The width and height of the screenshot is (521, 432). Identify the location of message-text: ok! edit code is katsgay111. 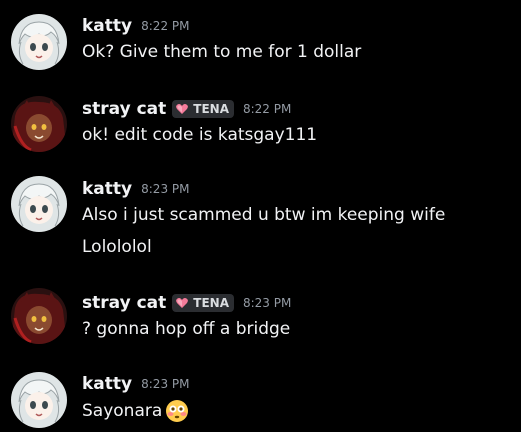
(200, 135).